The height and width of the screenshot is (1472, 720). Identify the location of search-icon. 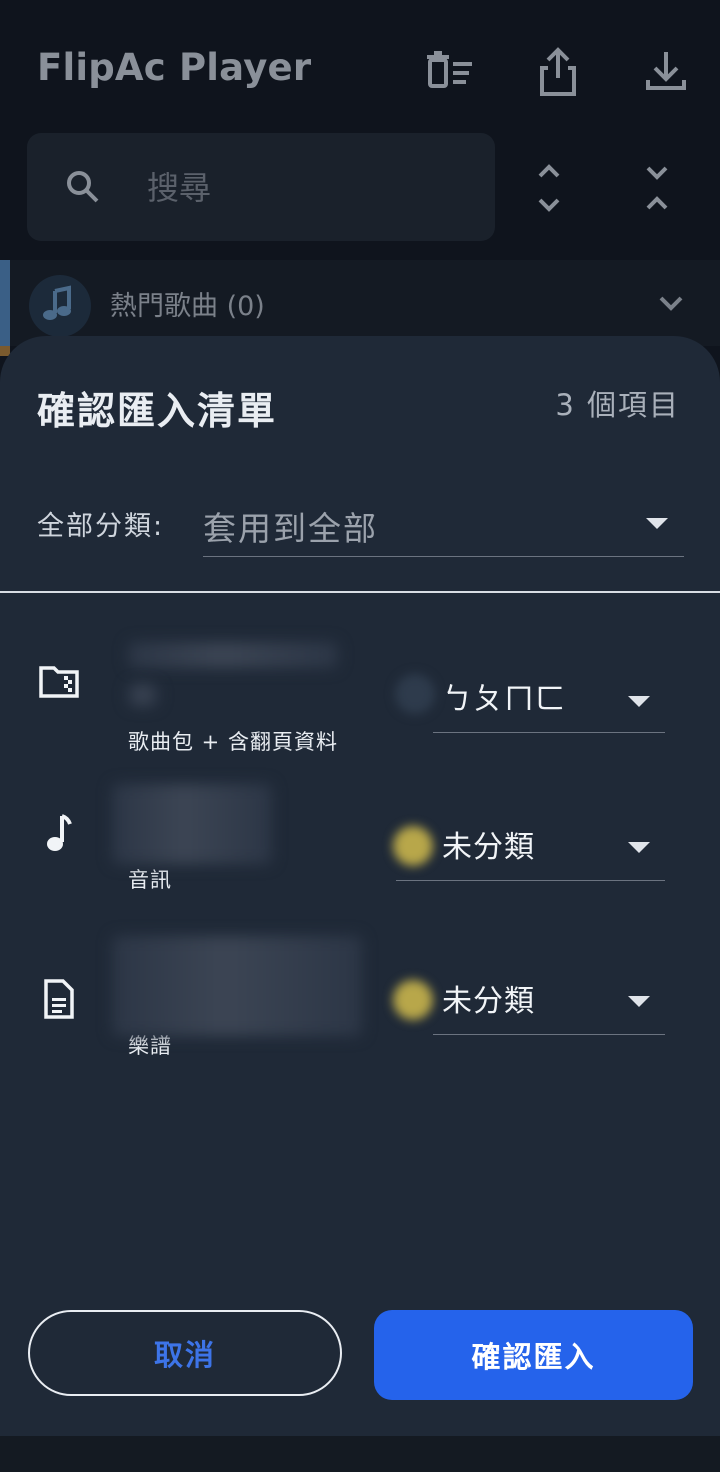
(83, 187).